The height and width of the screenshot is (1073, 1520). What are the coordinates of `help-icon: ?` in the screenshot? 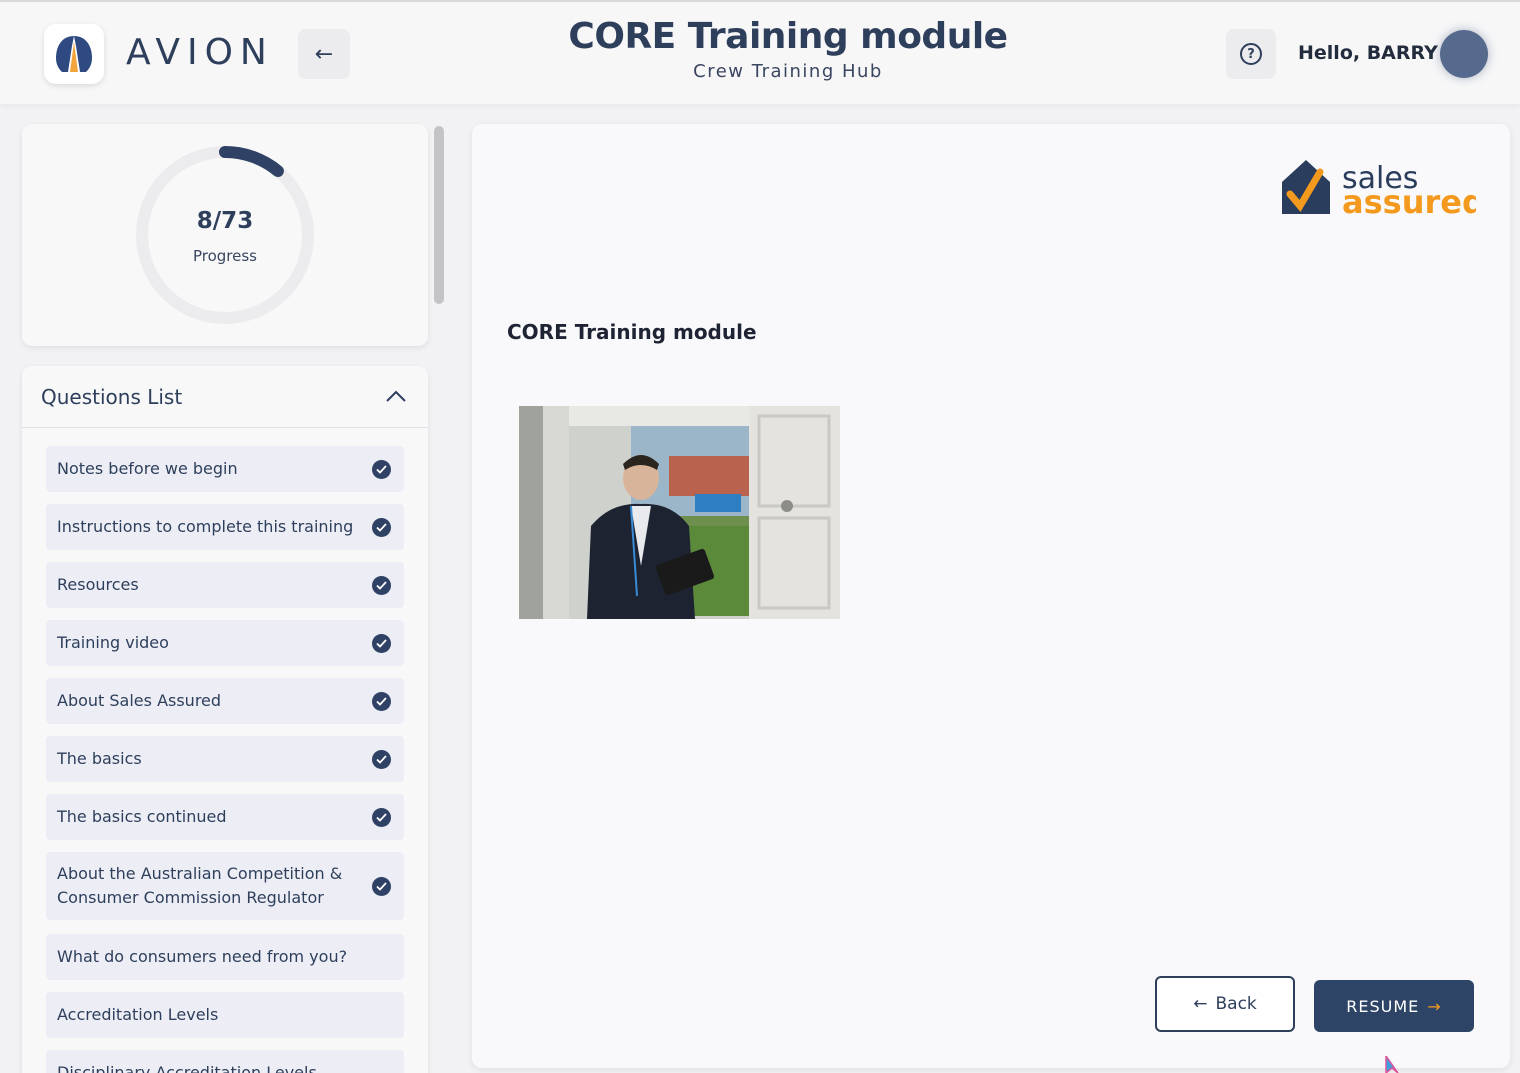 It's located at (1251, 54).